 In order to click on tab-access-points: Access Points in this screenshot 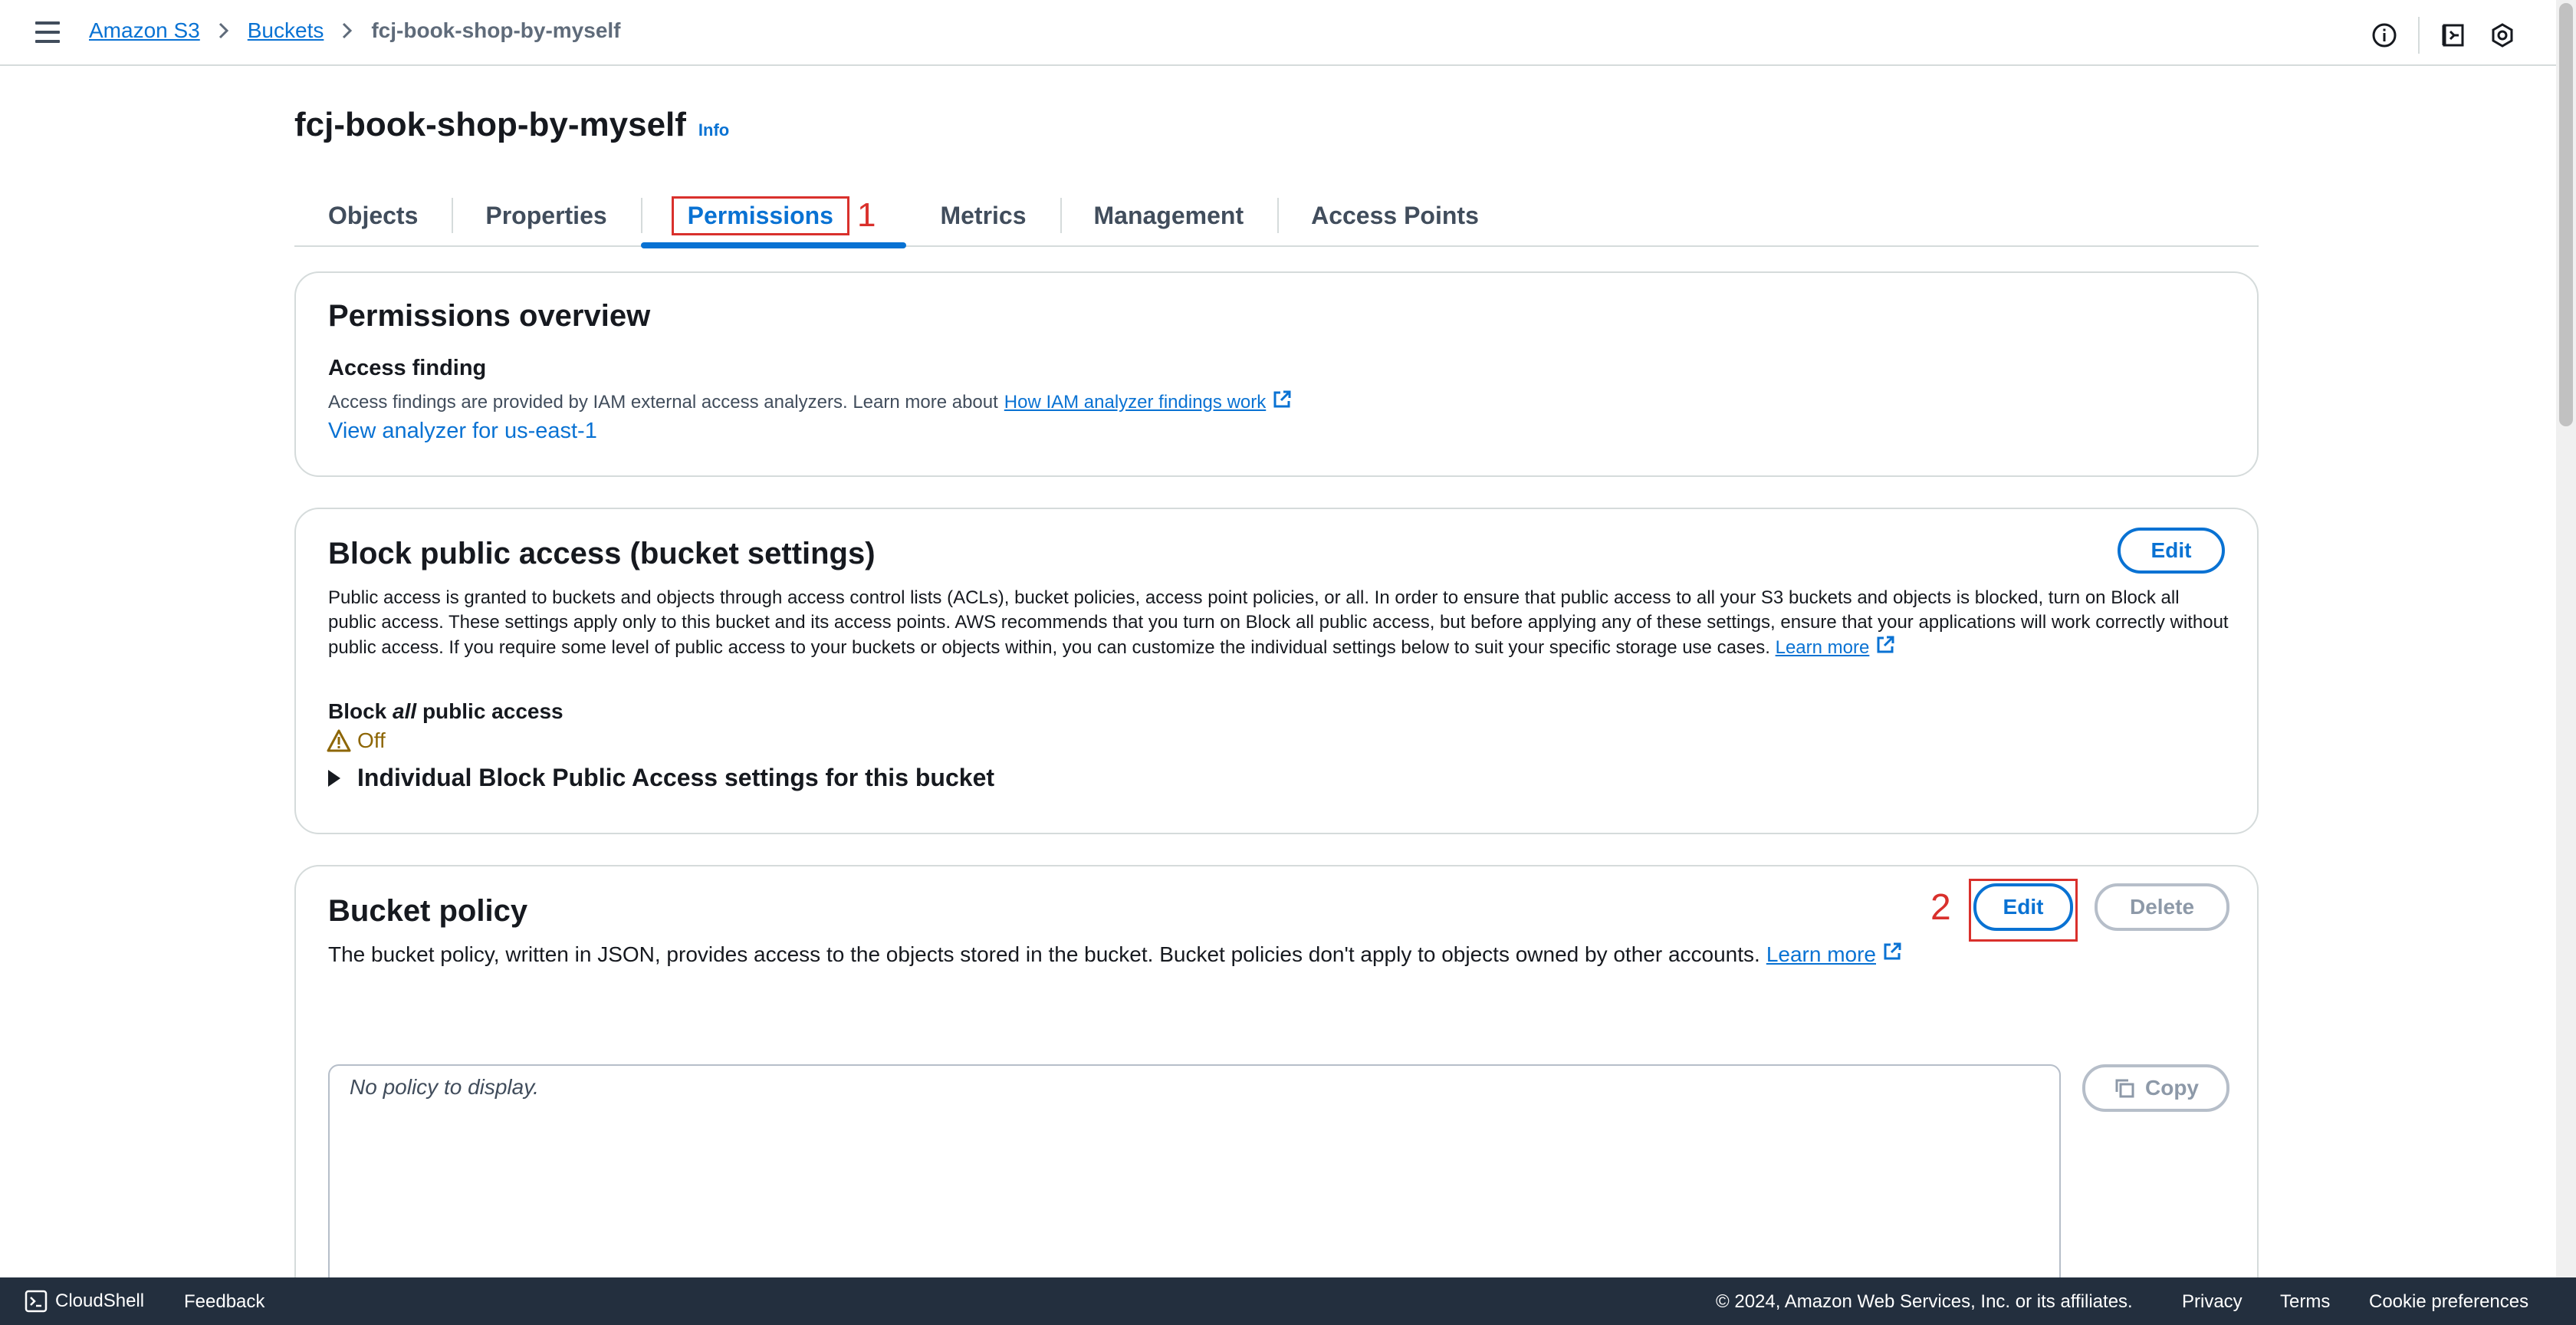, I will do `click(1395, 215)`.